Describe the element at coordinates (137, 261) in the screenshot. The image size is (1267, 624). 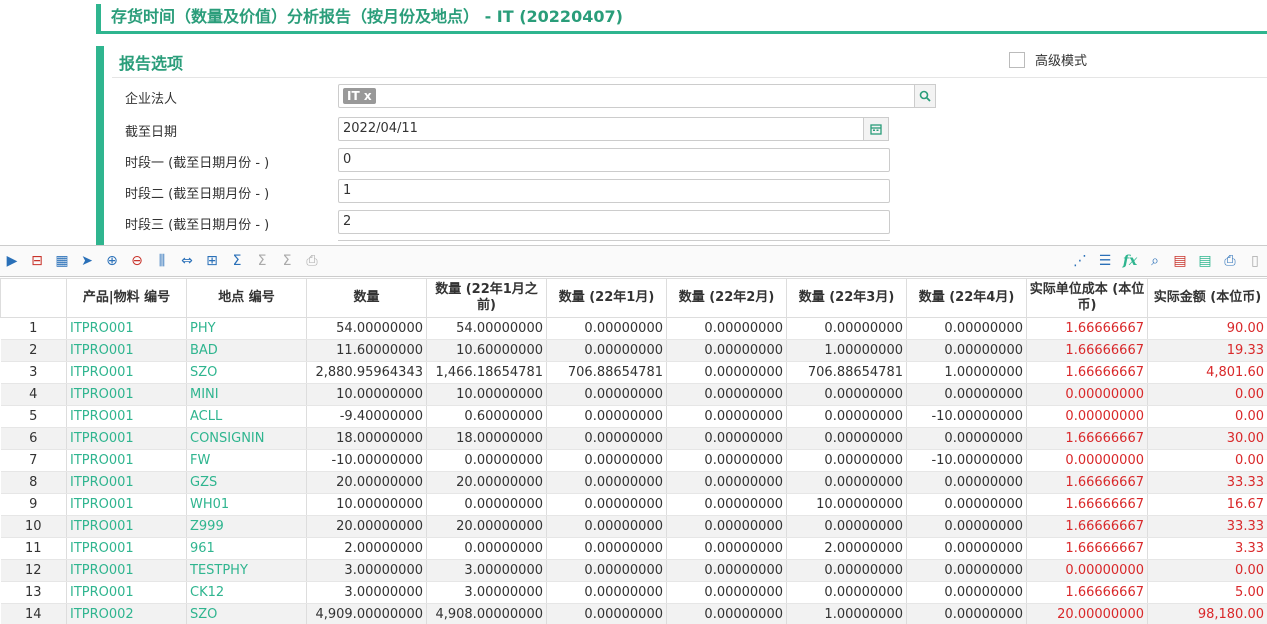
I see `delete-page-icon: ⊖` at that location.